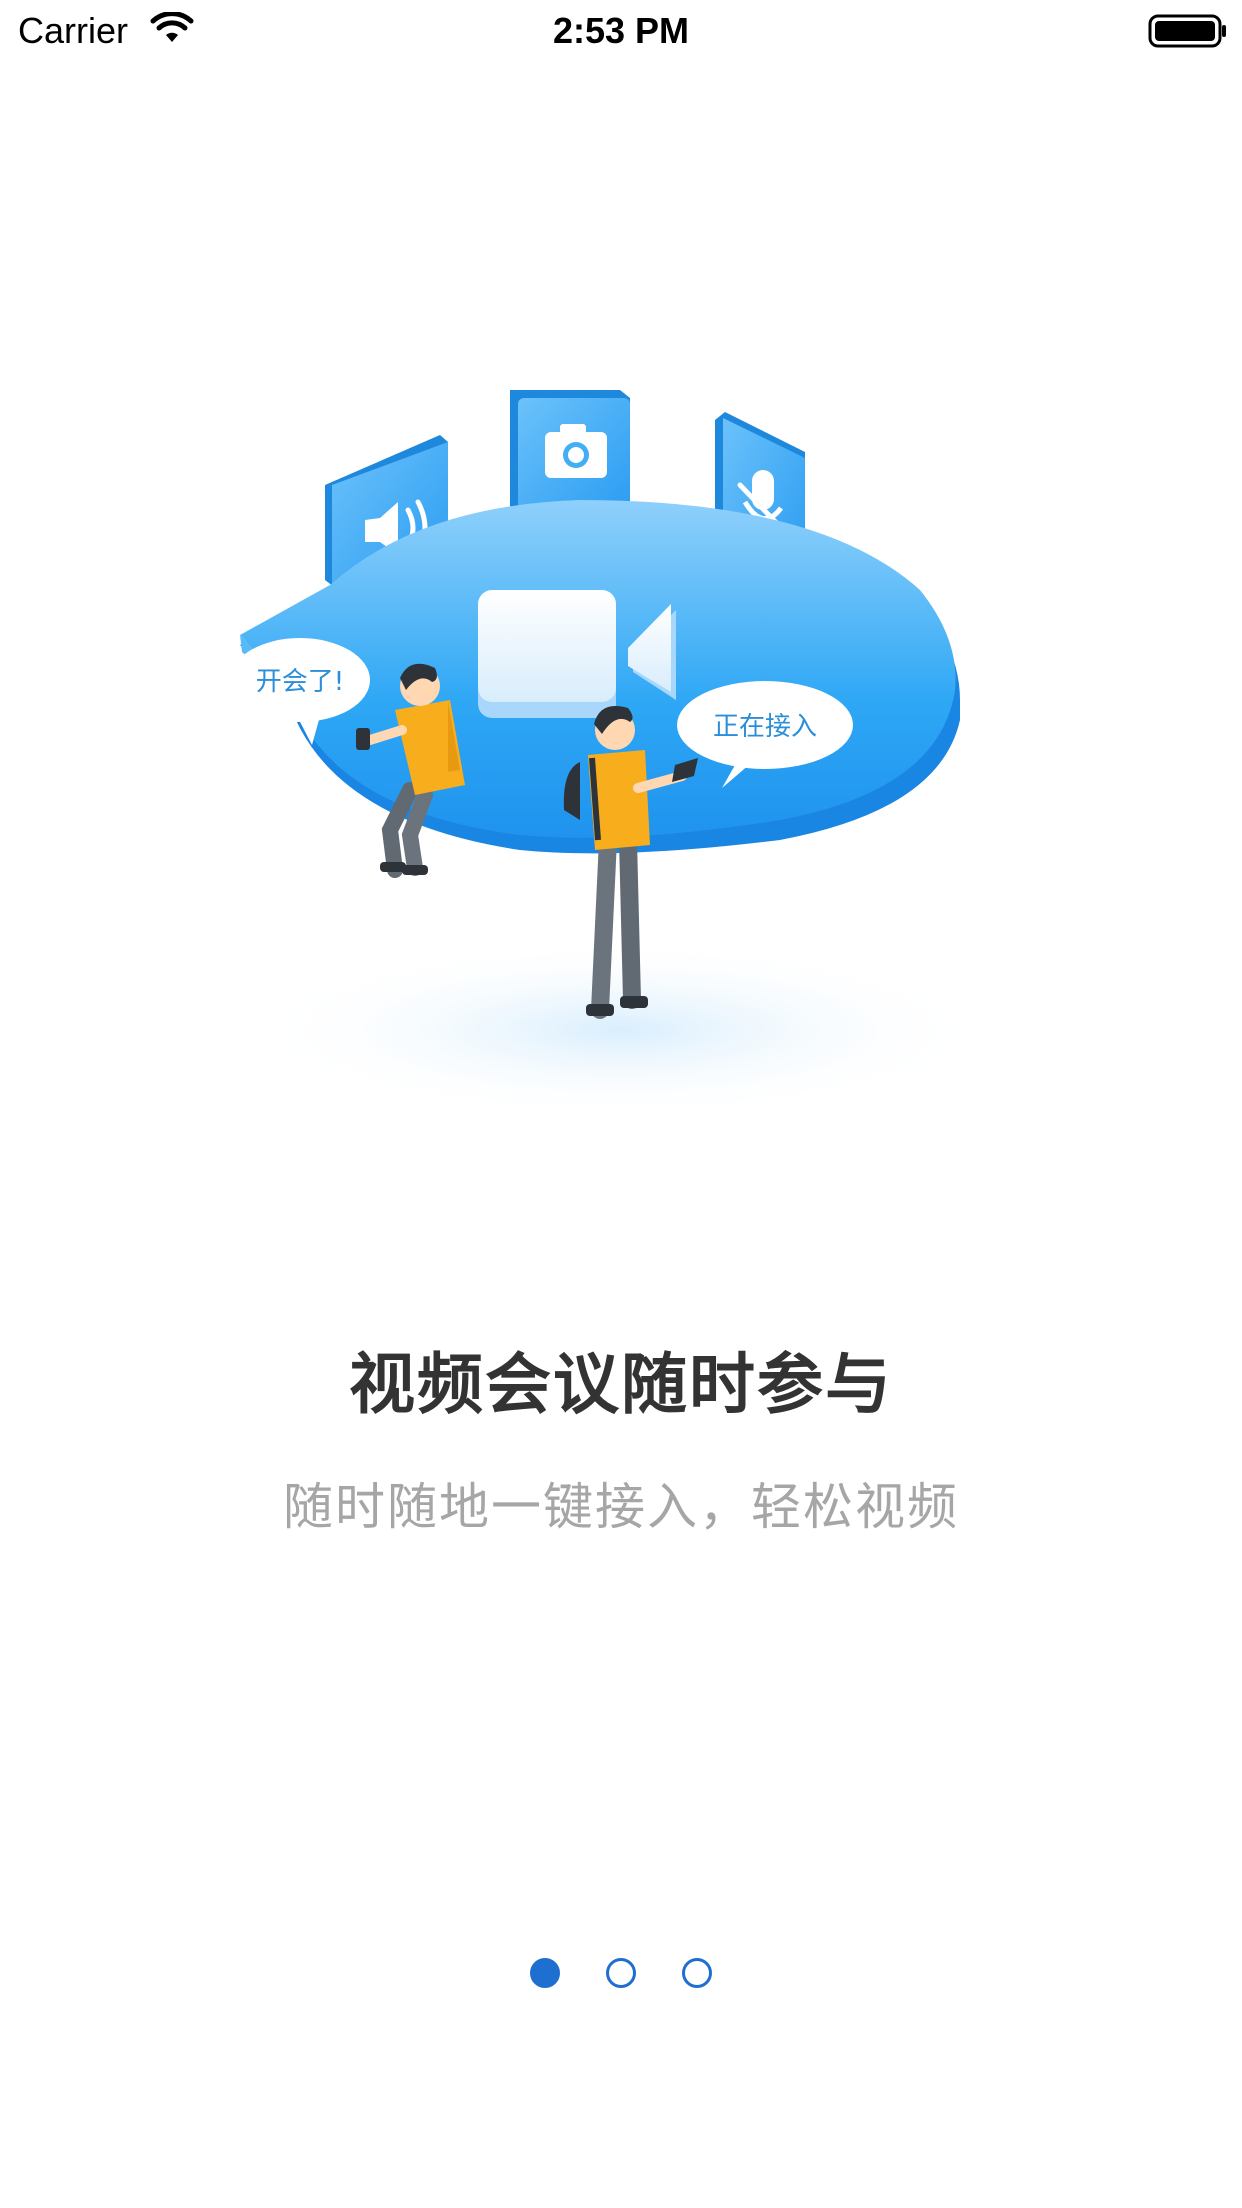  I want to click on status-bar: Carrier 2:53 PM, so click(621, 30).